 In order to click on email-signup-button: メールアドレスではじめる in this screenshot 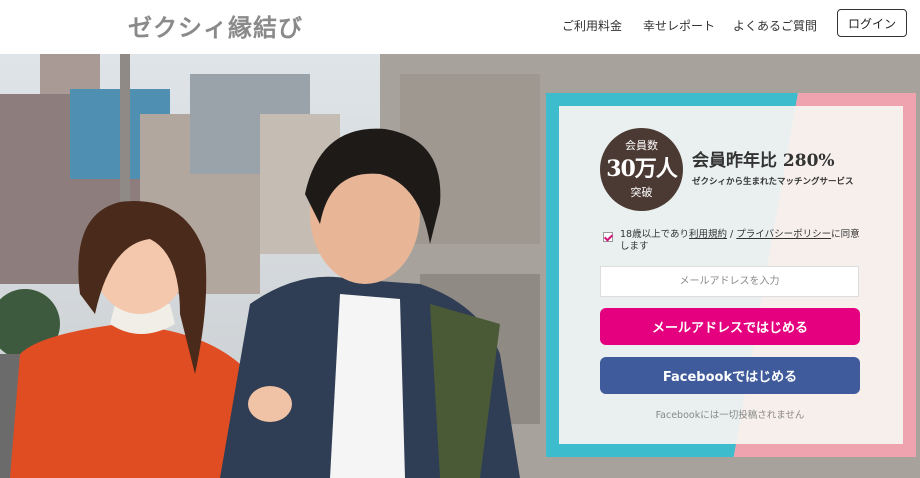, I will do `click(730, 326)`.